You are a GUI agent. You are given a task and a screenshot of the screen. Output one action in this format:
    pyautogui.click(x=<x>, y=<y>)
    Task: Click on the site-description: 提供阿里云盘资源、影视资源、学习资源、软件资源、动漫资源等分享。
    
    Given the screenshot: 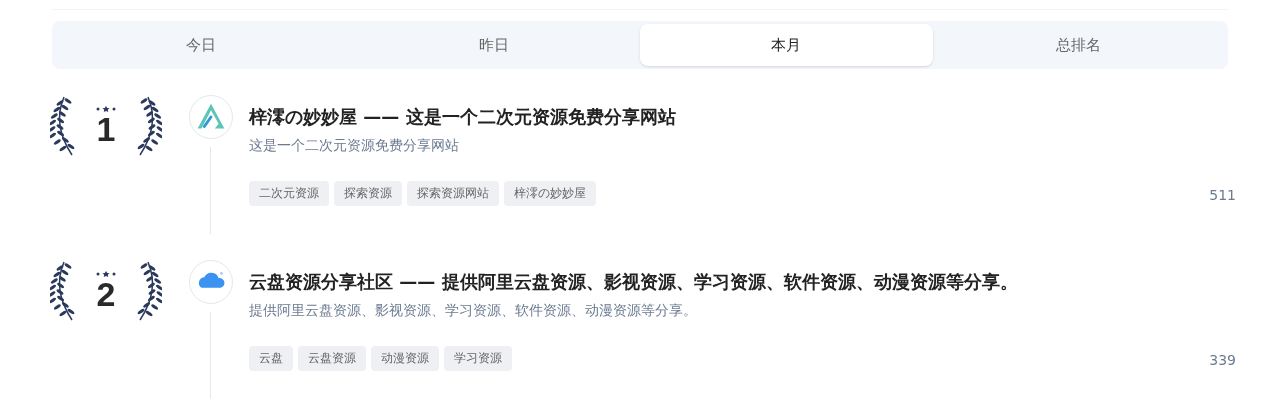 What is the action you would take?
    pyautogui.click(x=473, y=310)
    